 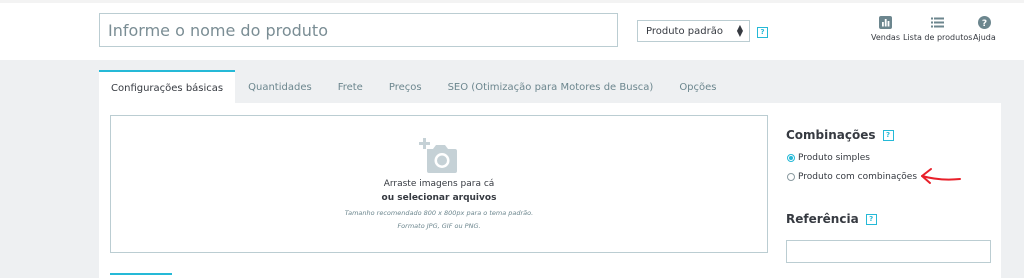 What do you see at coordinates (551, 87) in the screenshot?
I see `tab-seo: SEO (Otimização para Motores de Busca)` at bounding box center [551, 87].